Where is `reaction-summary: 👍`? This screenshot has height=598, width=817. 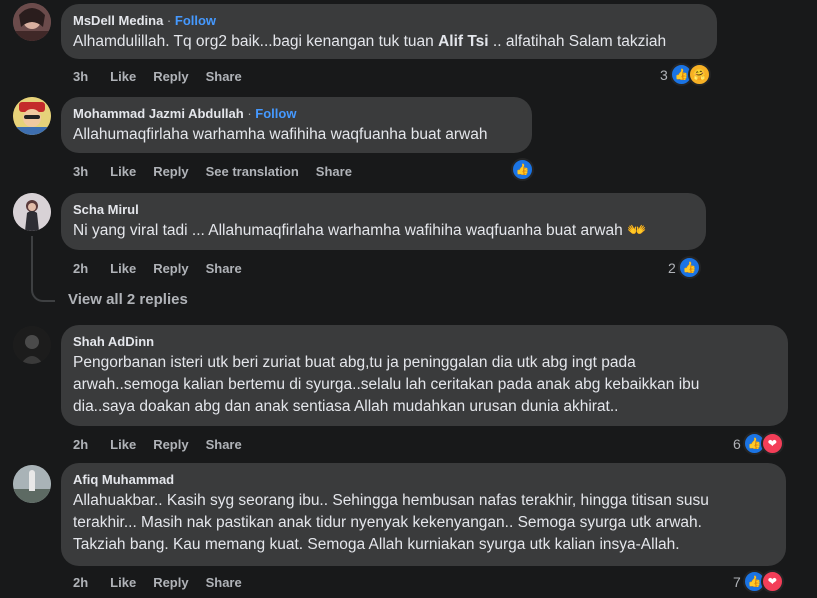 reaction-summary: 👍 is located at coordinates (521, 169).